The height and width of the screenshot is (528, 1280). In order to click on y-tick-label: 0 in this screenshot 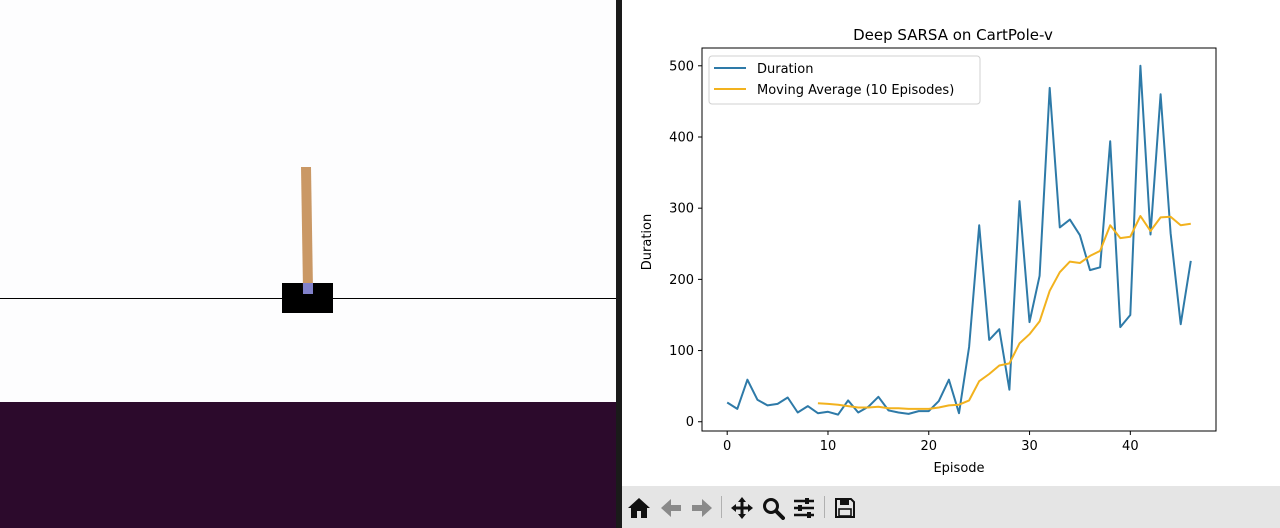, I will do `click(690, 422)`.